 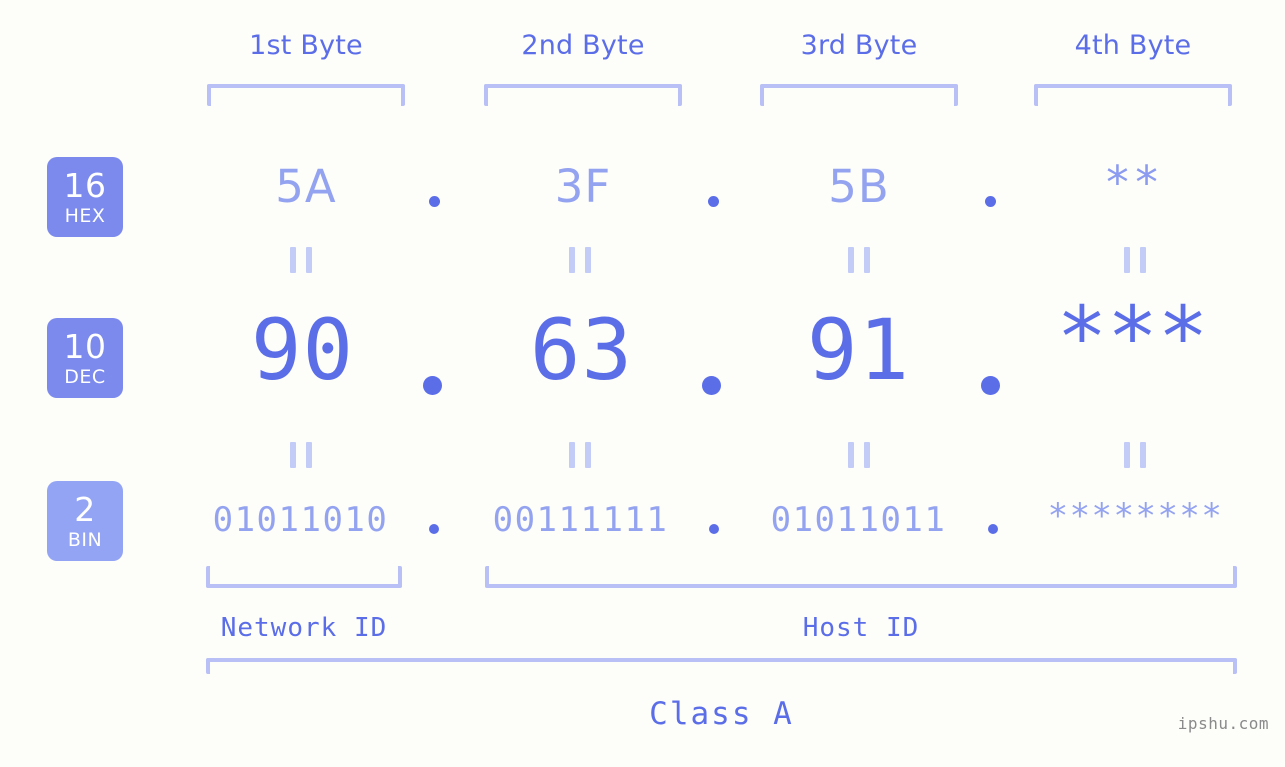 I want to click on host-id-bracket, so click(x=861, y=577).